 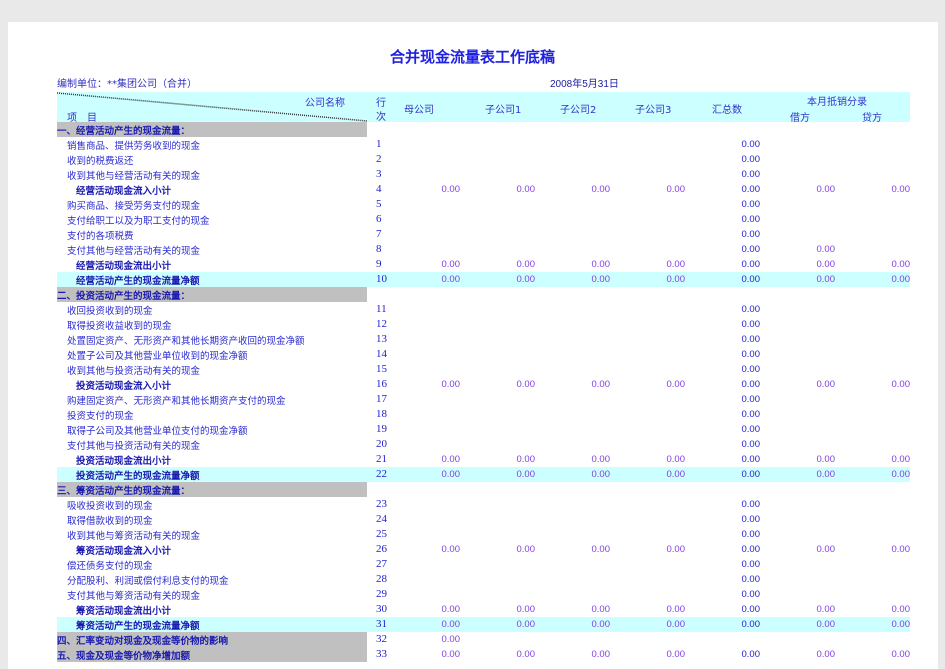 I want to click on row-label: 处置固定资产、无形资产和其他长期资产收回的现金净额, so click(x=186, y=340).